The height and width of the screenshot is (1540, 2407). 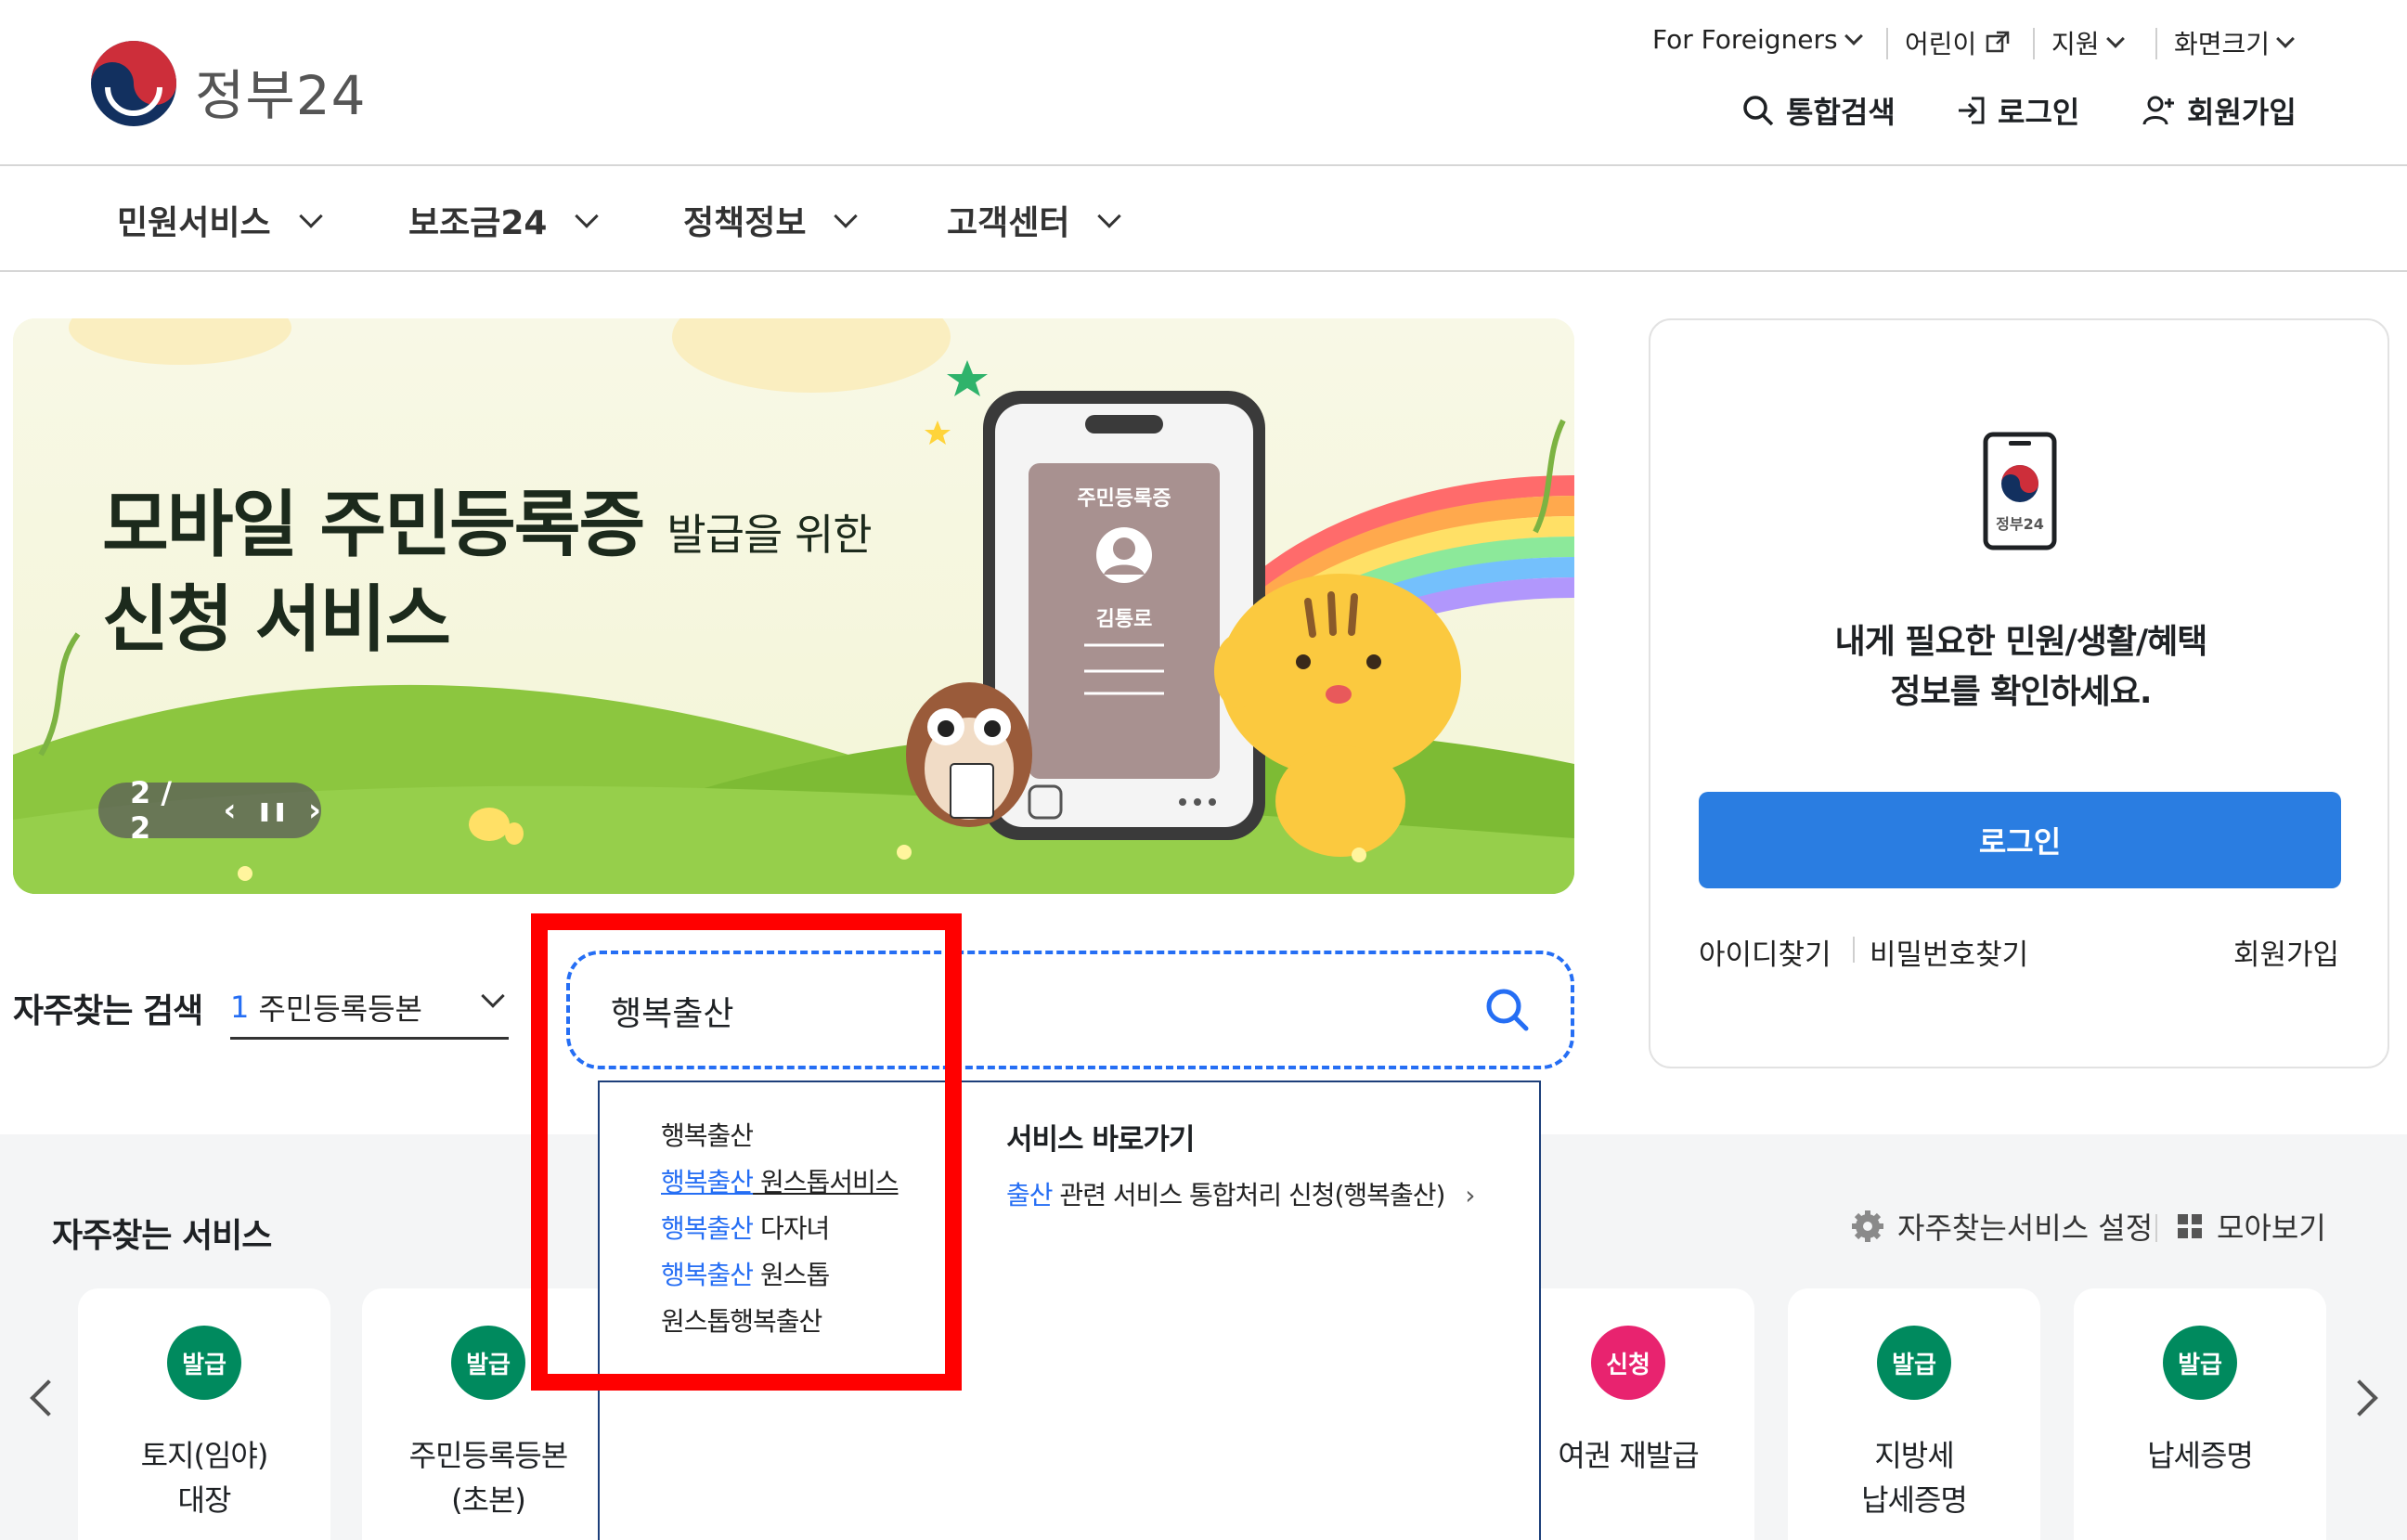 I want to click on chevron-right-icon: ›, so click(x=1470, y=1195).